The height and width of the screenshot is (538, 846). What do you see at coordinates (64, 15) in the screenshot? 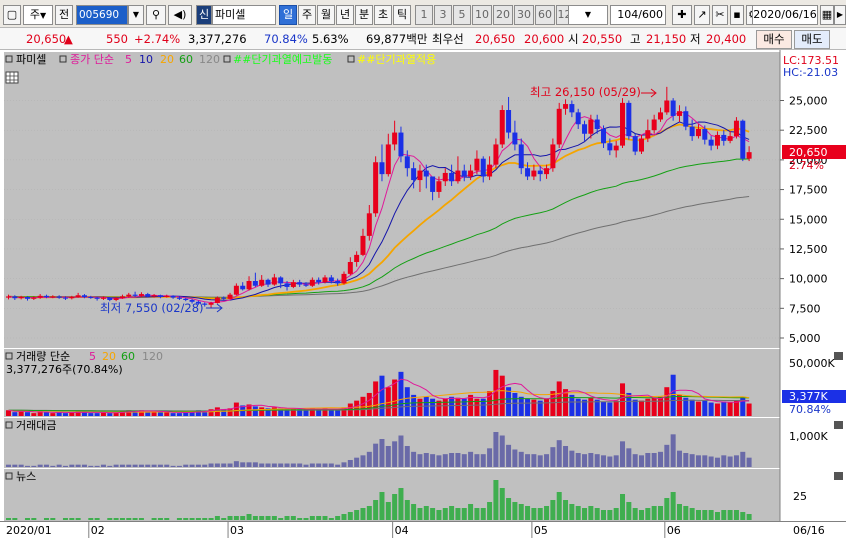
I see `jeon-button: 전` at bounding box center [64, 15].